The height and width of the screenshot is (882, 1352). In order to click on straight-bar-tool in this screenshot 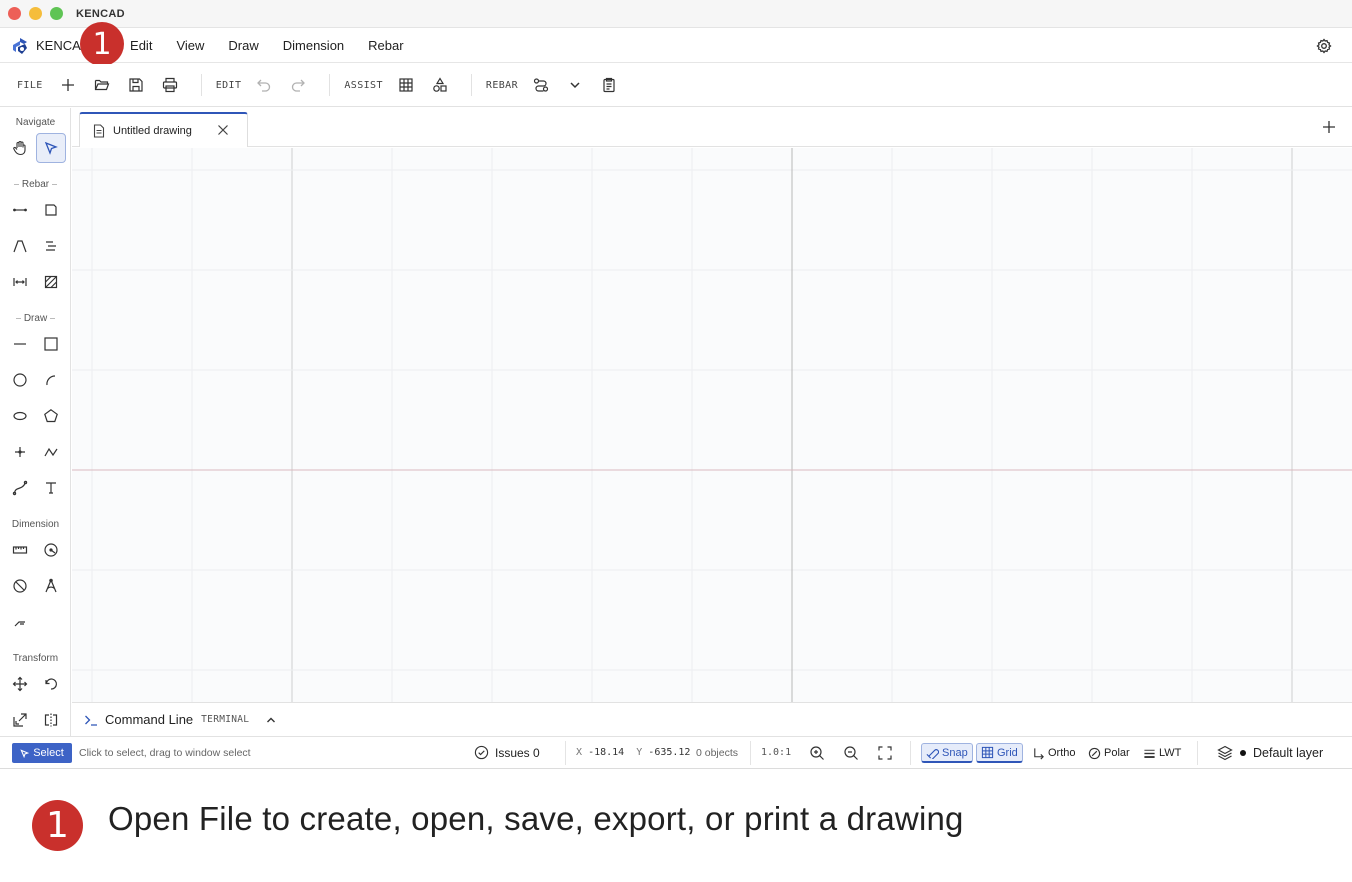, I will do `click(20, 210)`.